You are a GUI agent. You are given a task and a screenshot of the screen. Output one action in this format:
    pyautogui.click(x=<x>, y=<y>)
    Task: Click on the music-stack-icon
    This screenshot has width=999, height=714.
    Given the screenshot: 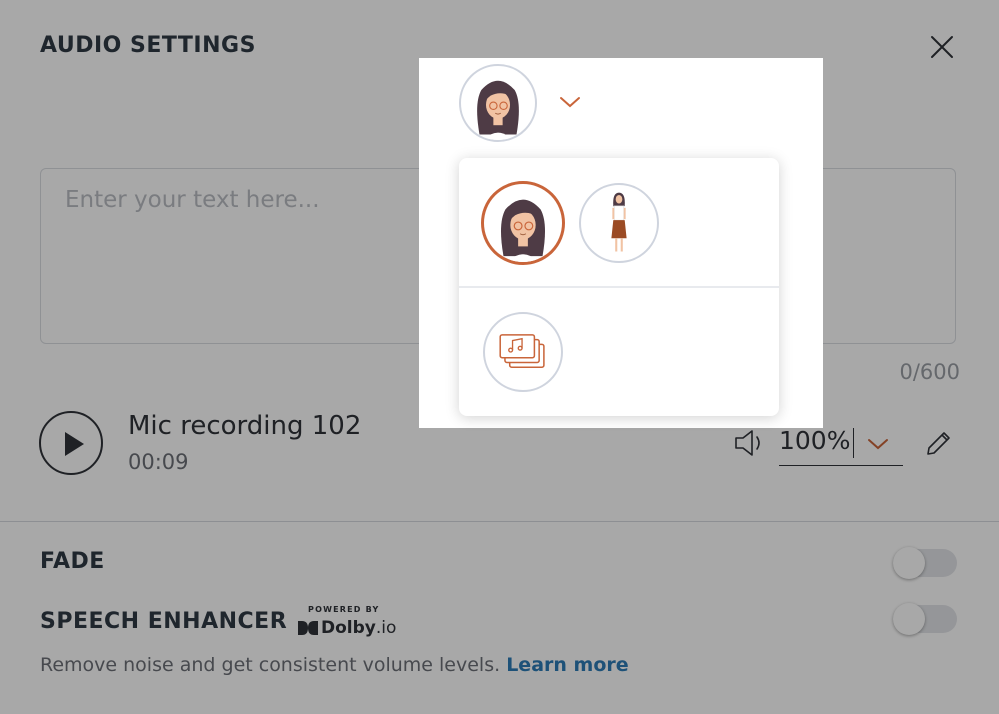 What is the action you would take?
    pyautogui.click(x=522, y=351)
    